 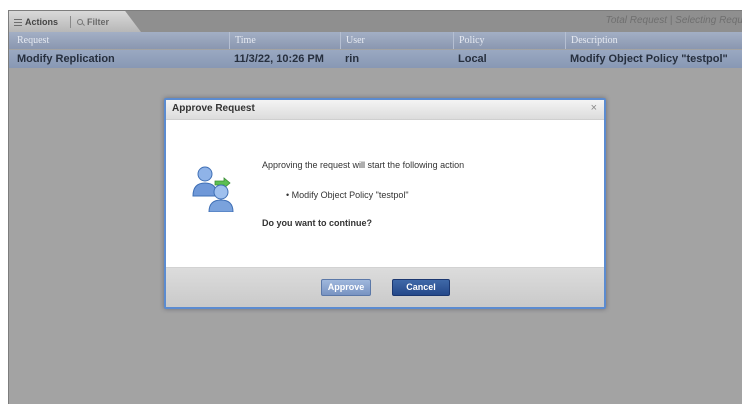 I want to click on cell-time: 11/3/22, 10:26 PM, so click(x=279, y=59).